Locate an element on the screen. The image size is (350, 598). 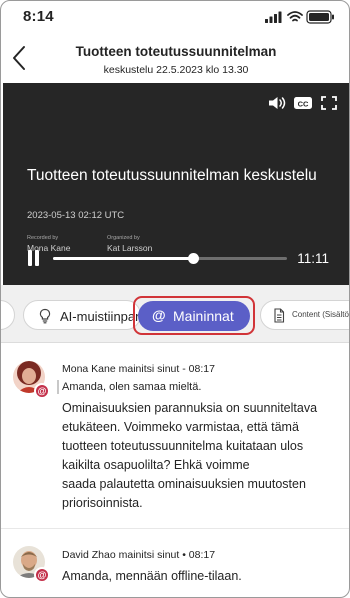
fullscreen-icon is located at coordinates (329, 103).